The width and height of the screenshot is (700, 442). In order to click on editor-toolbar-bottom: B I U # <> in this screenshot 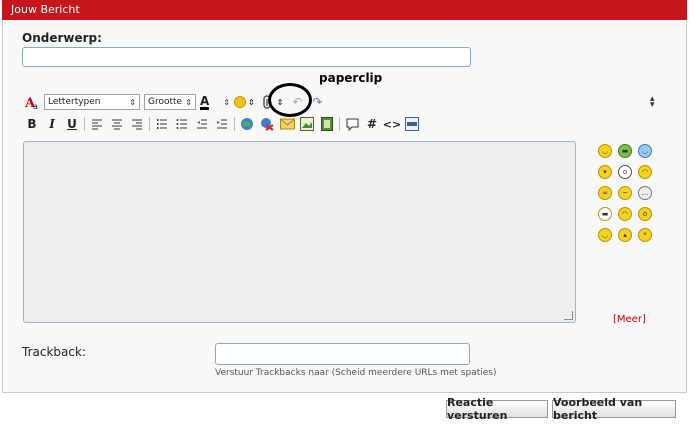, I will do `click(224, 124)`.